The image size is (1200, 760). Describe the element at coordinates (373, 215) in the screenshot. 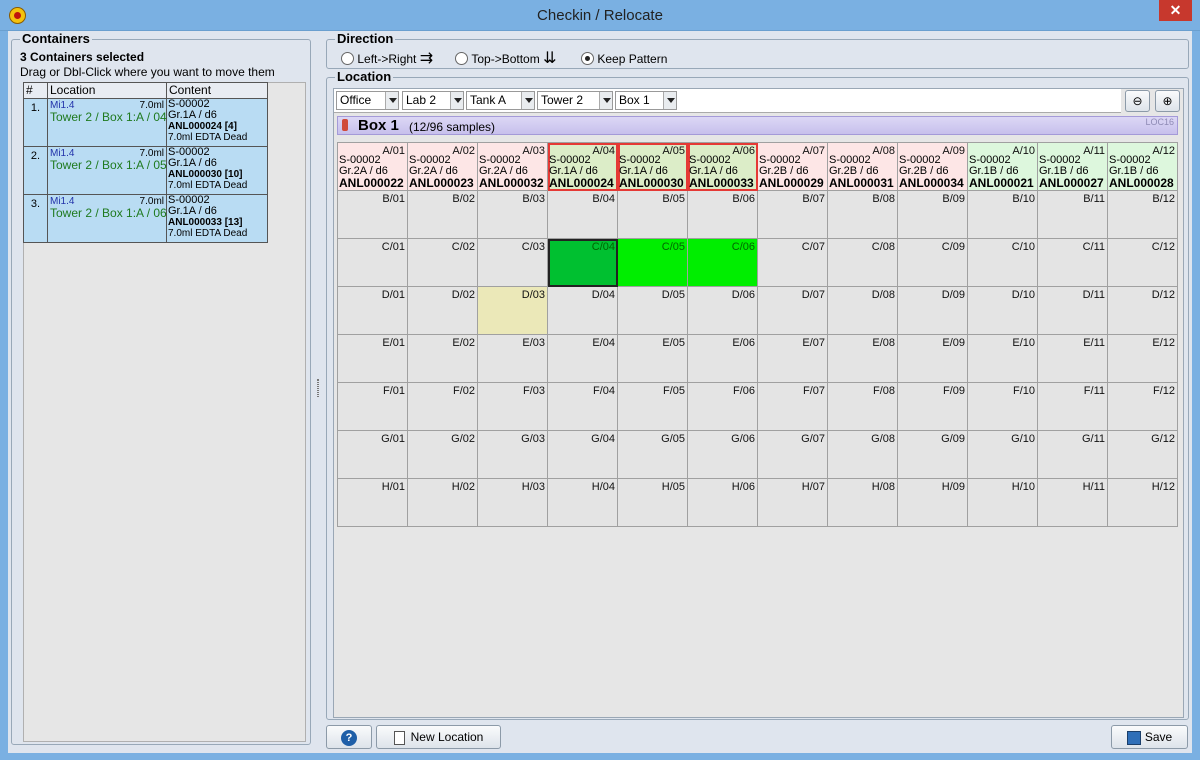

I see `grid-cell: B/01` at that location.